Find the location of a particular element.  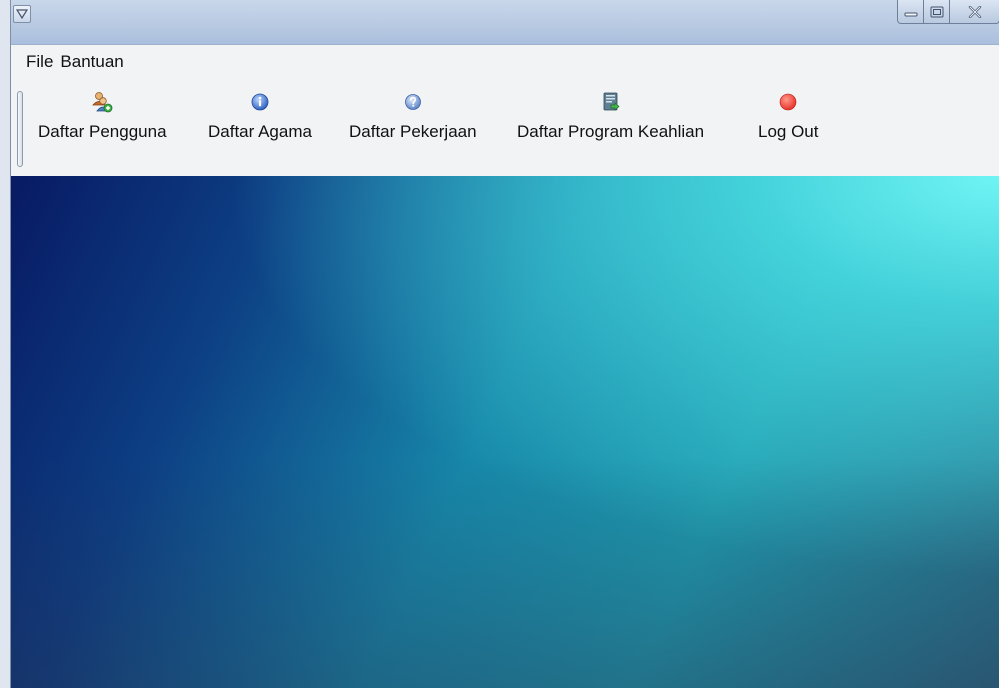

toolbar-button-daftar-agama: Daftar Agama is located at coordinates (260, 126).